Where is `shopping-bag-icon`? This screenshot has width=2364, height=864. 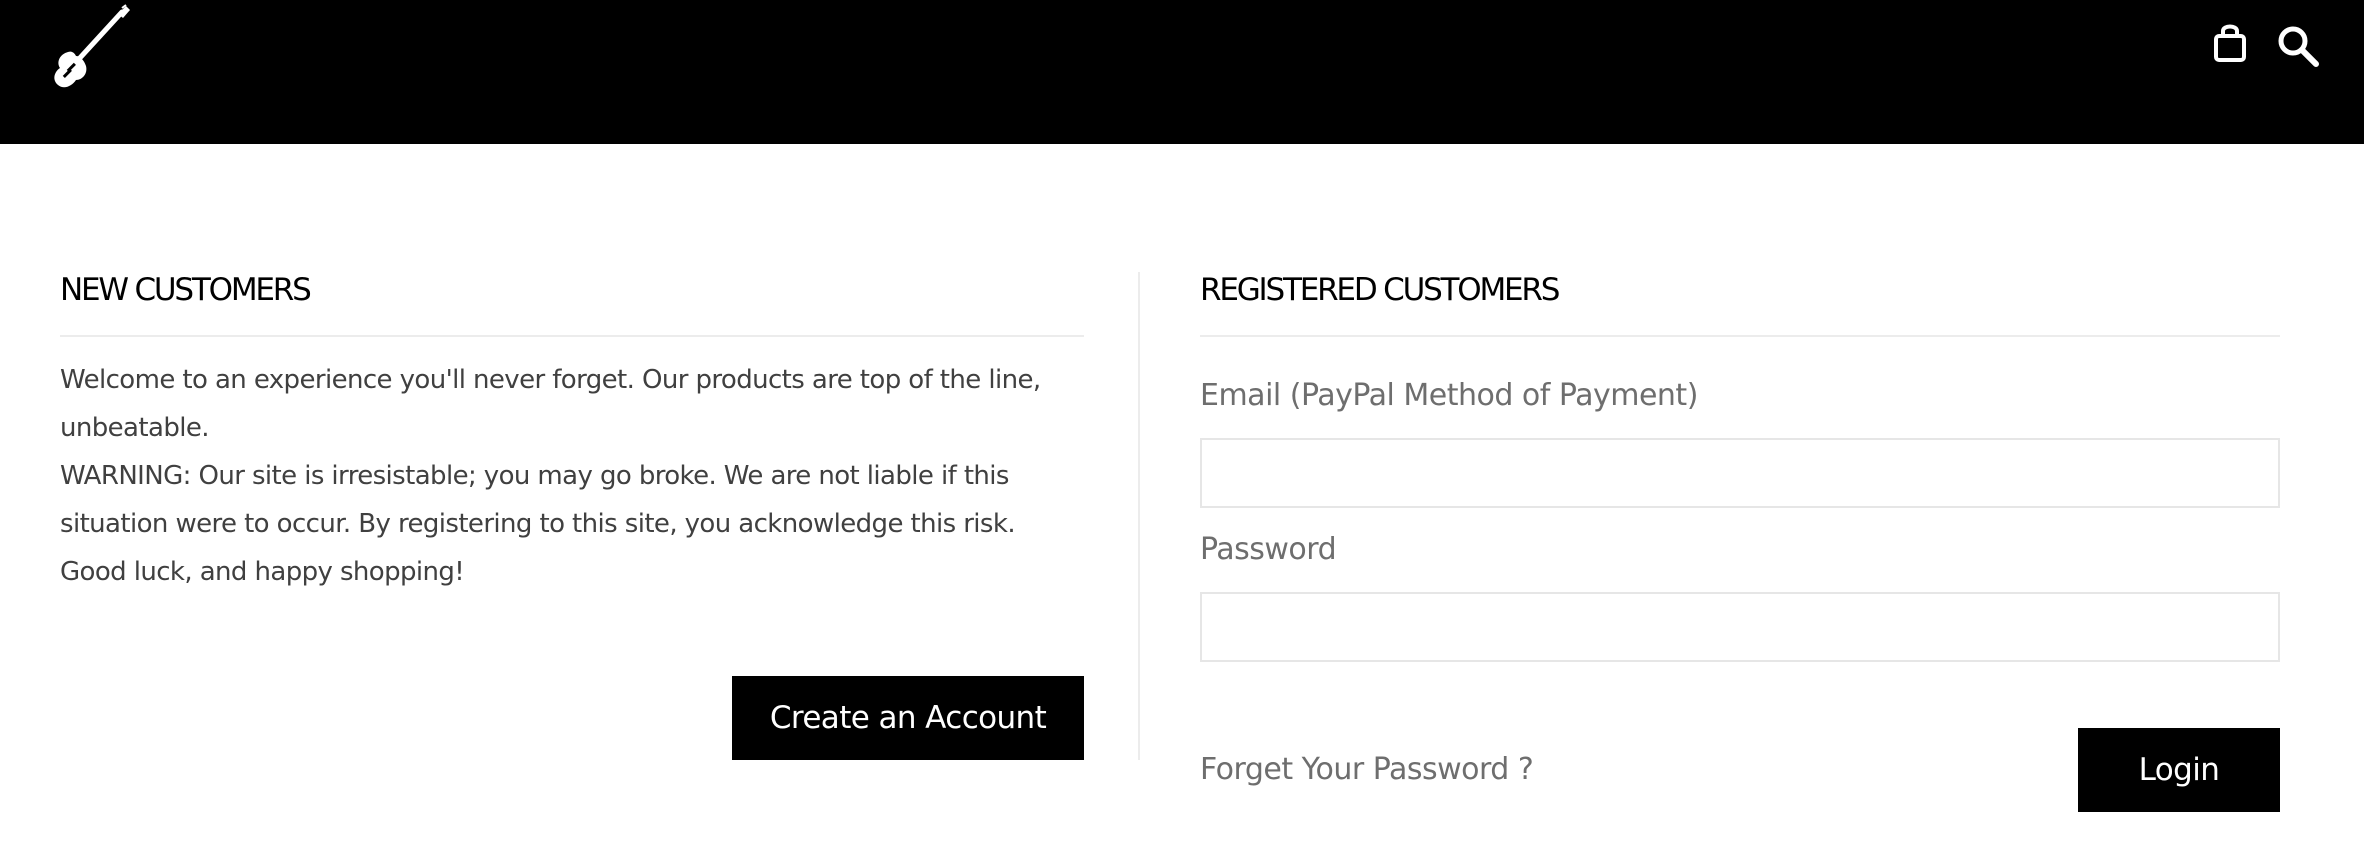 shopping-bag-icon is located at coordinates (2230, 42).